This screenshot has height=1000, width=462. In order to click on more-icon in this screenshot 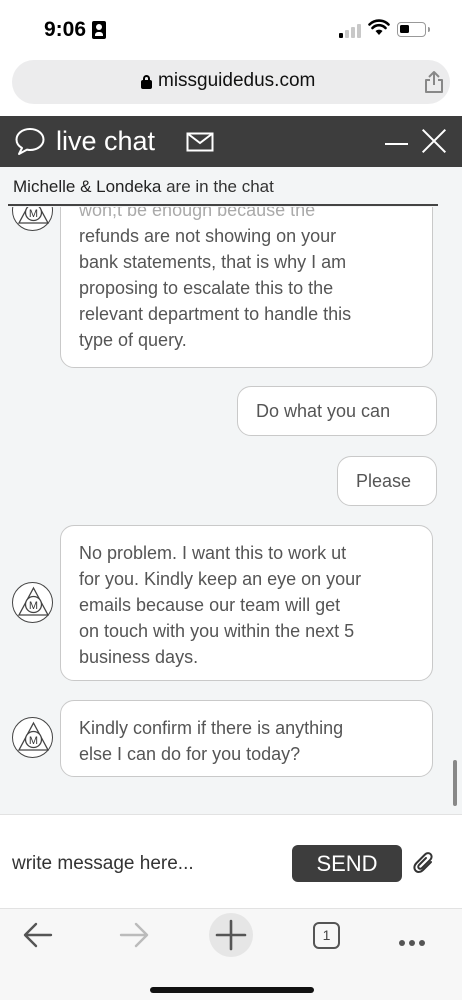, I will do `click(414, 942)`.